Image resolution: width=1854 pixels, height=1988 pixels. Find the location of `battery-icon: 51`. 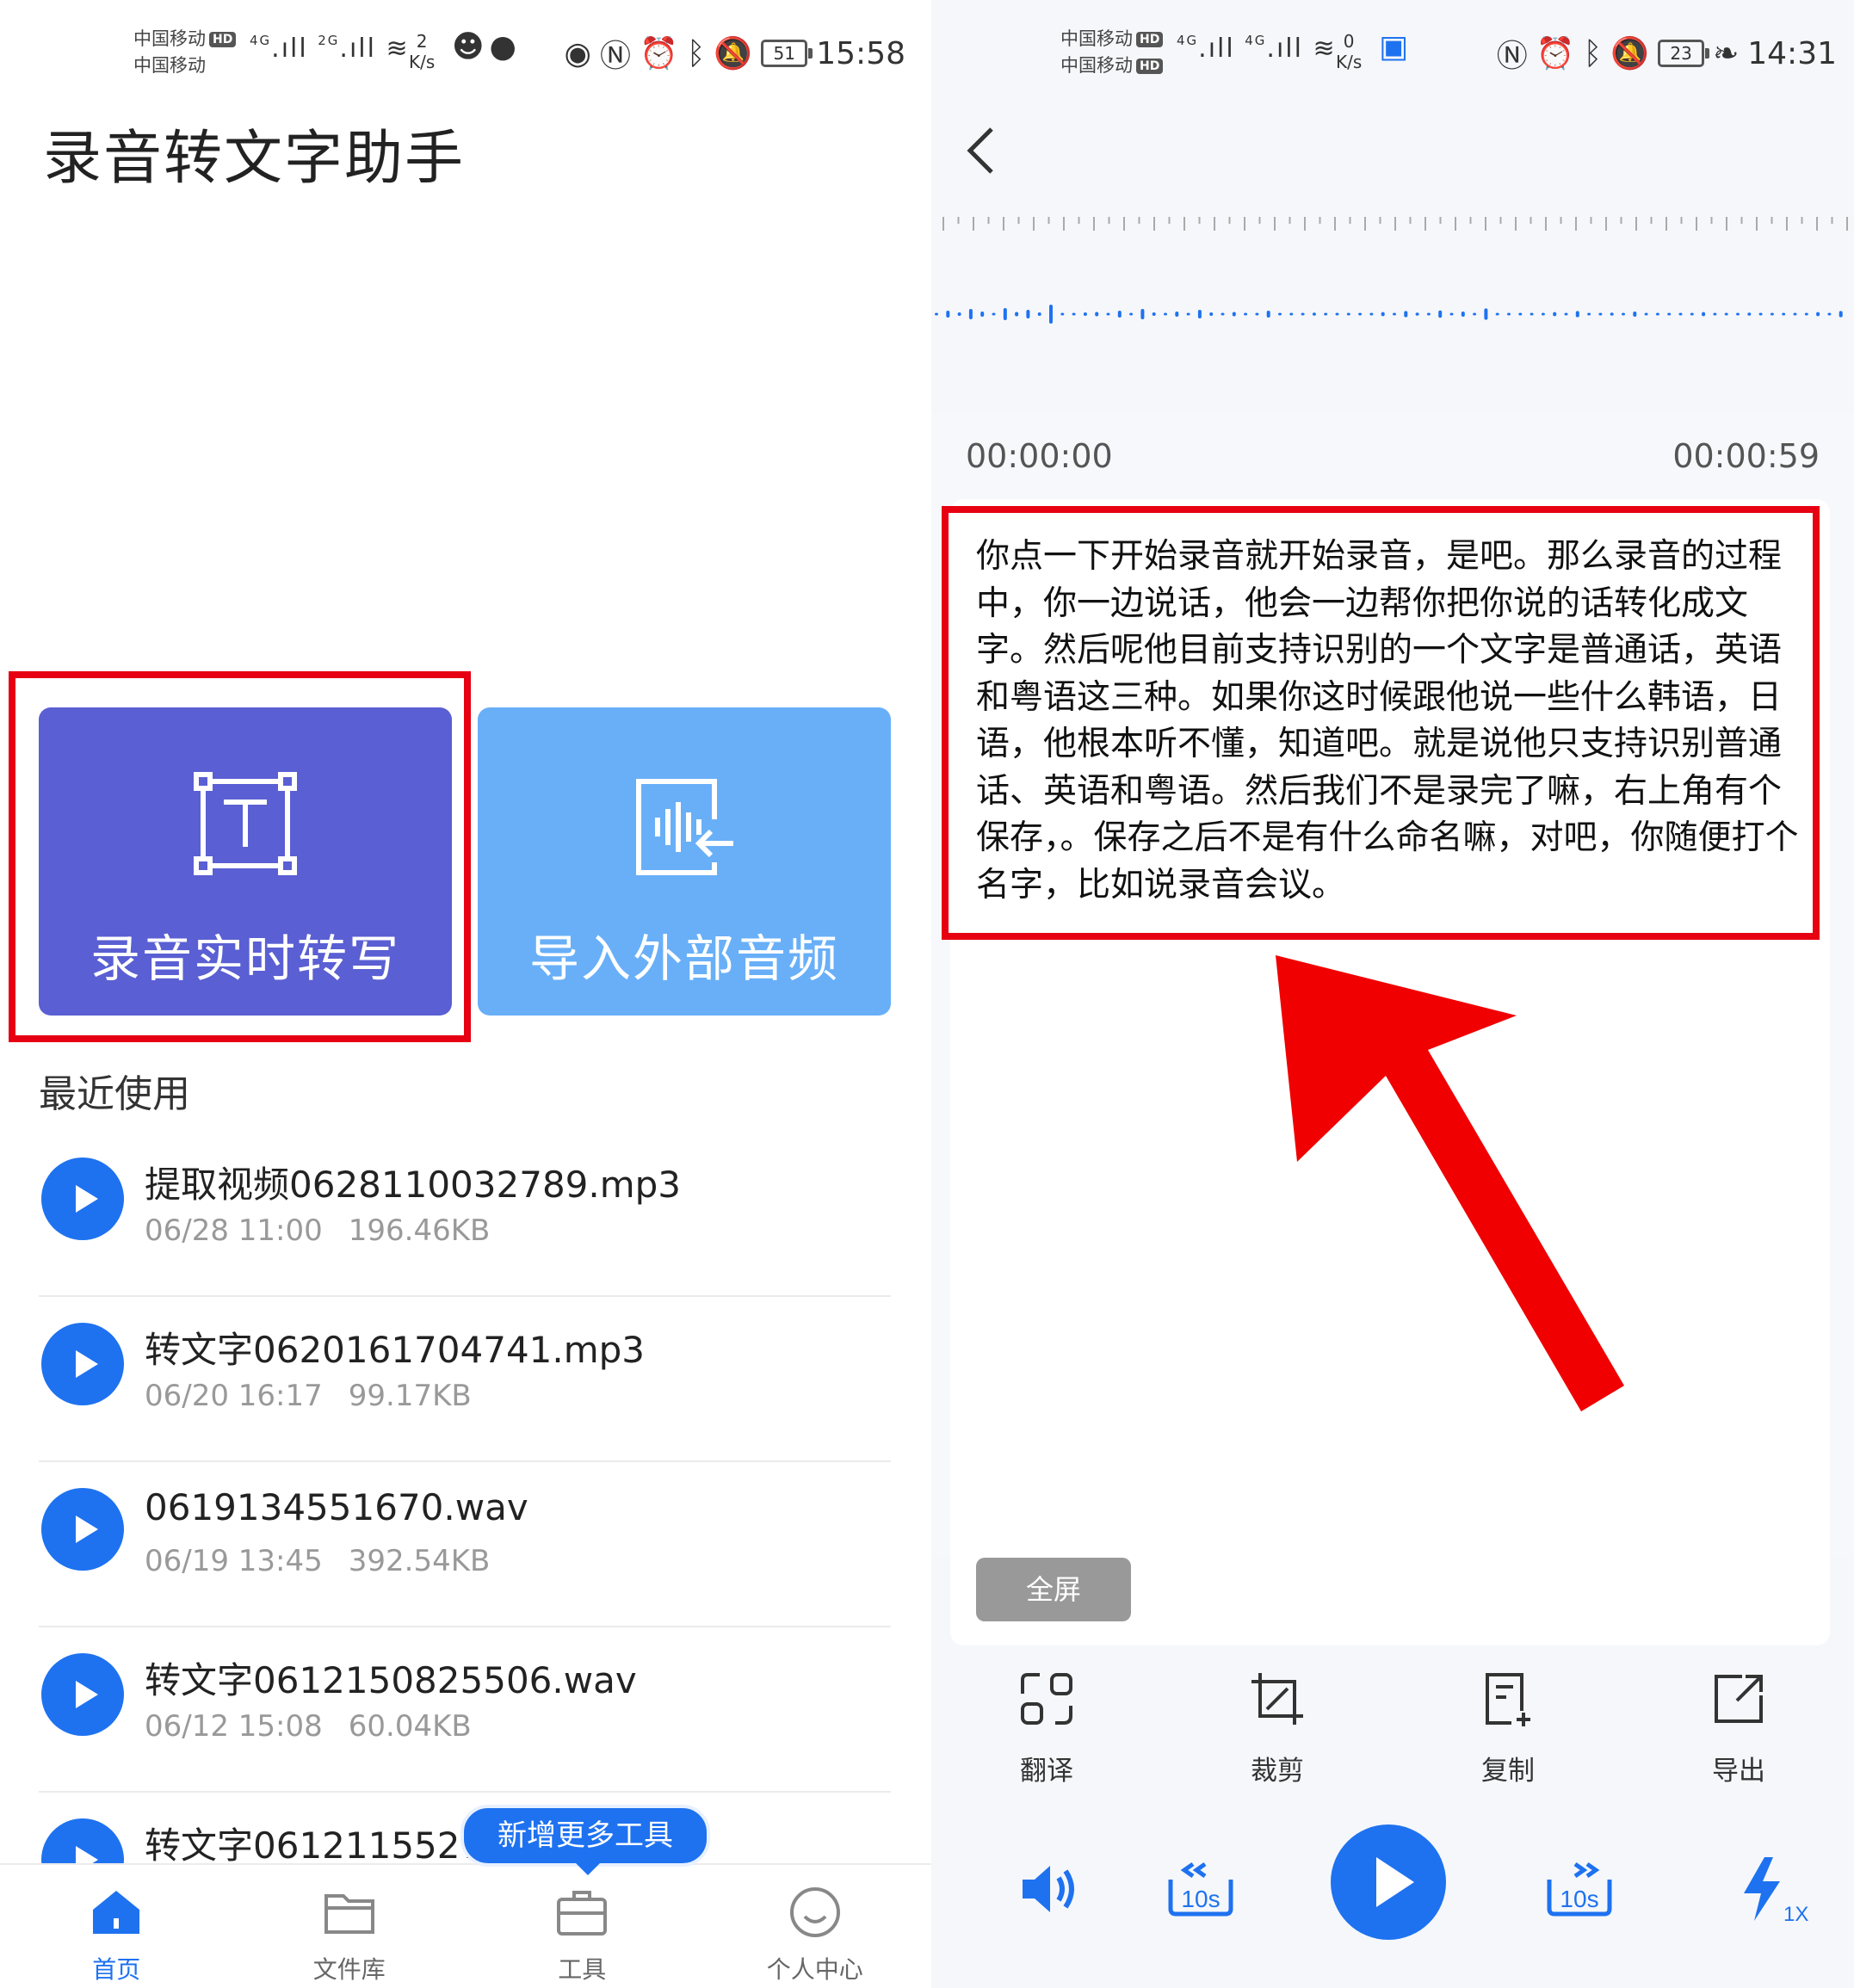

battery-icon: 51 is located at coordinates (787, 53).